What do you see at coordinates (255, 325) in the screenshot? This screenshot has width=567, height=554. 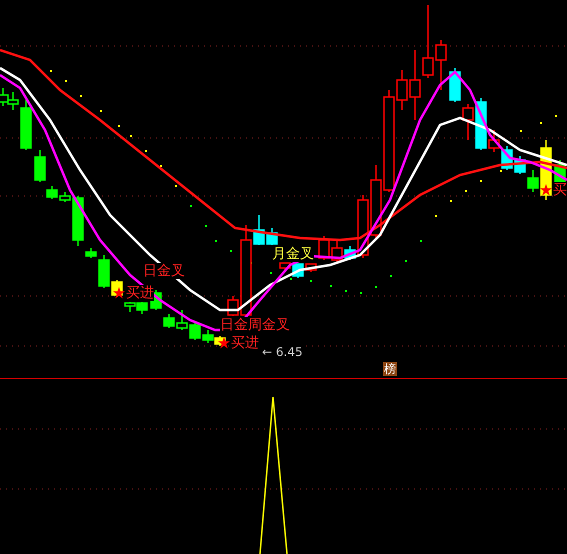 I see `signal-label: 日金周金叉` at bounding box center [255, 325].